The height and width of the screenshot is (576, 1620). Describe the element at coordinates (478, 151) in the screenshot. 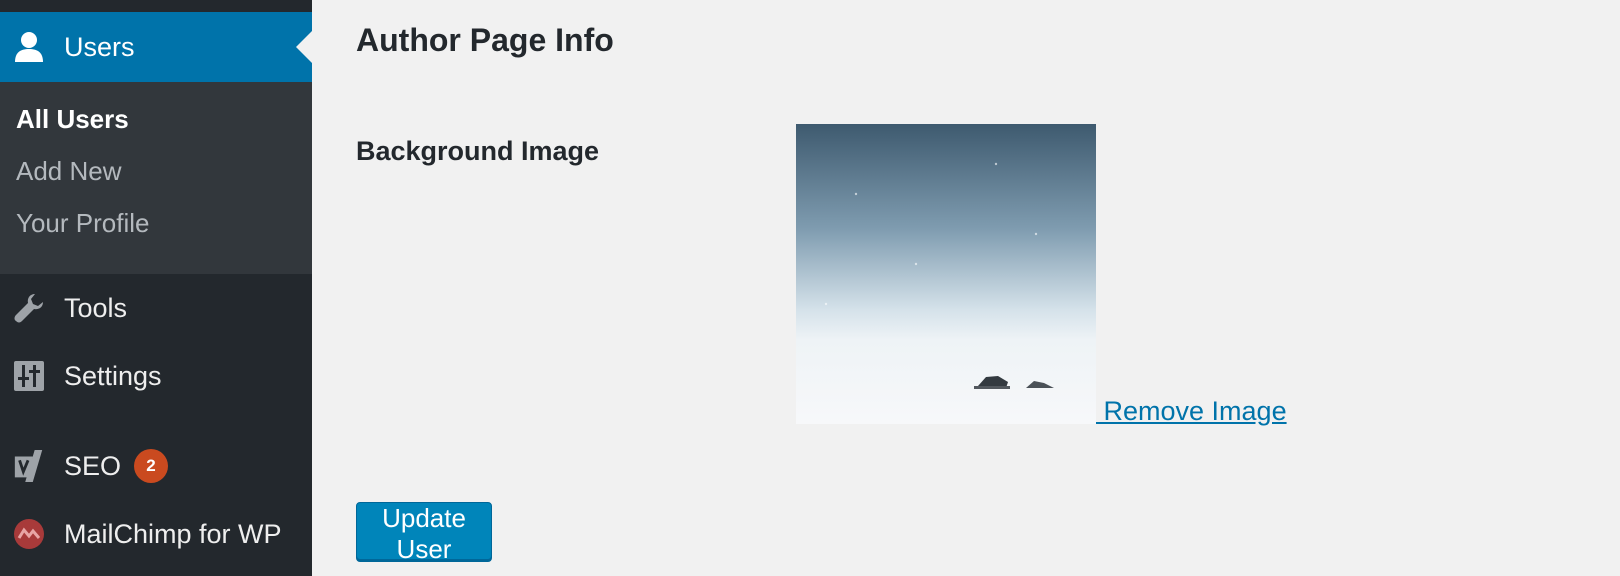

I see `background-image-label: Background Image` at that location.